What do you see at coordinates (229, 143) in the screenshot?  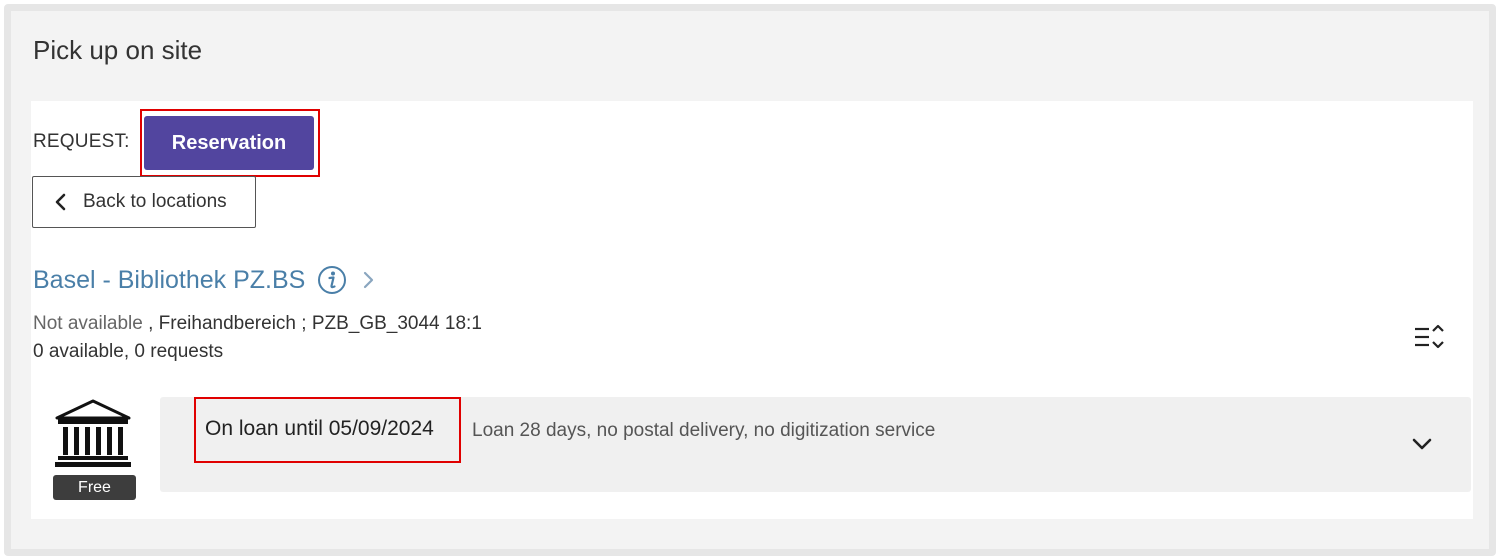 I see `reservation-button: Reservation` at bounding box center [229, 143].